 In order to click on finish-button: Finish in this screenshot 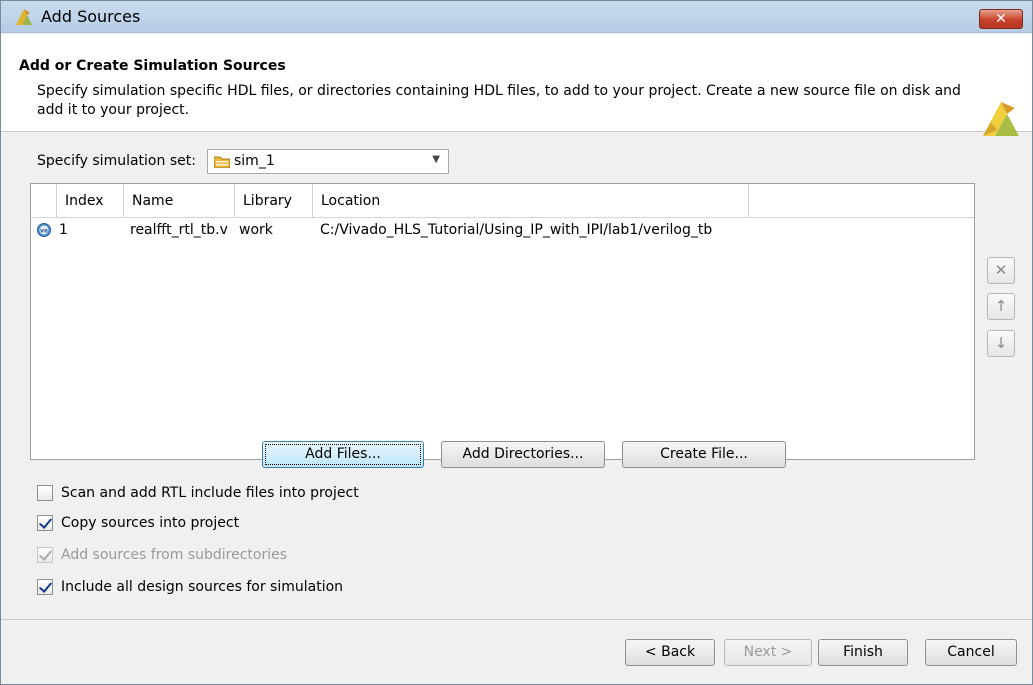, I will do `click(863, 652)`.